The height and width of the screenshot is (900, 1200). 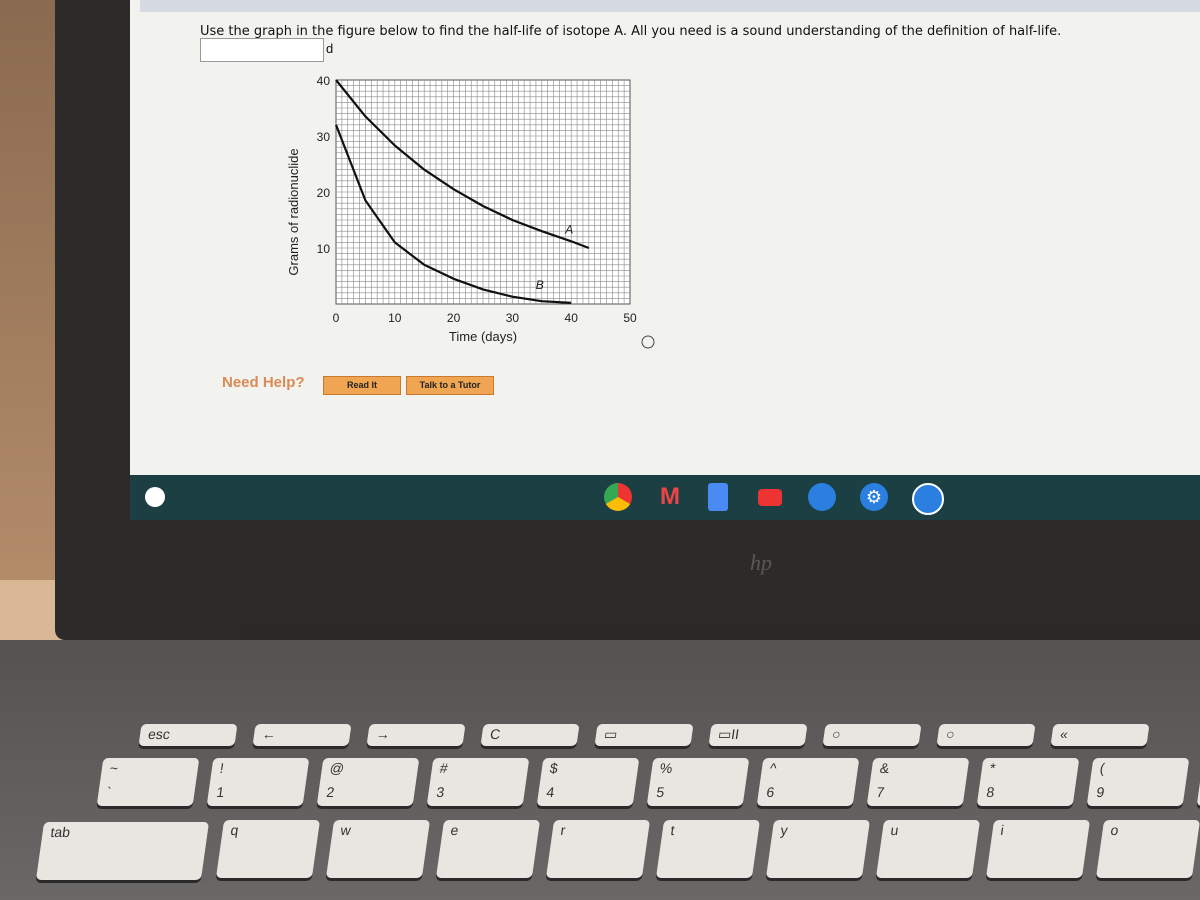 I want to click on x-tick-label: 20, so click(x=454, y=318).